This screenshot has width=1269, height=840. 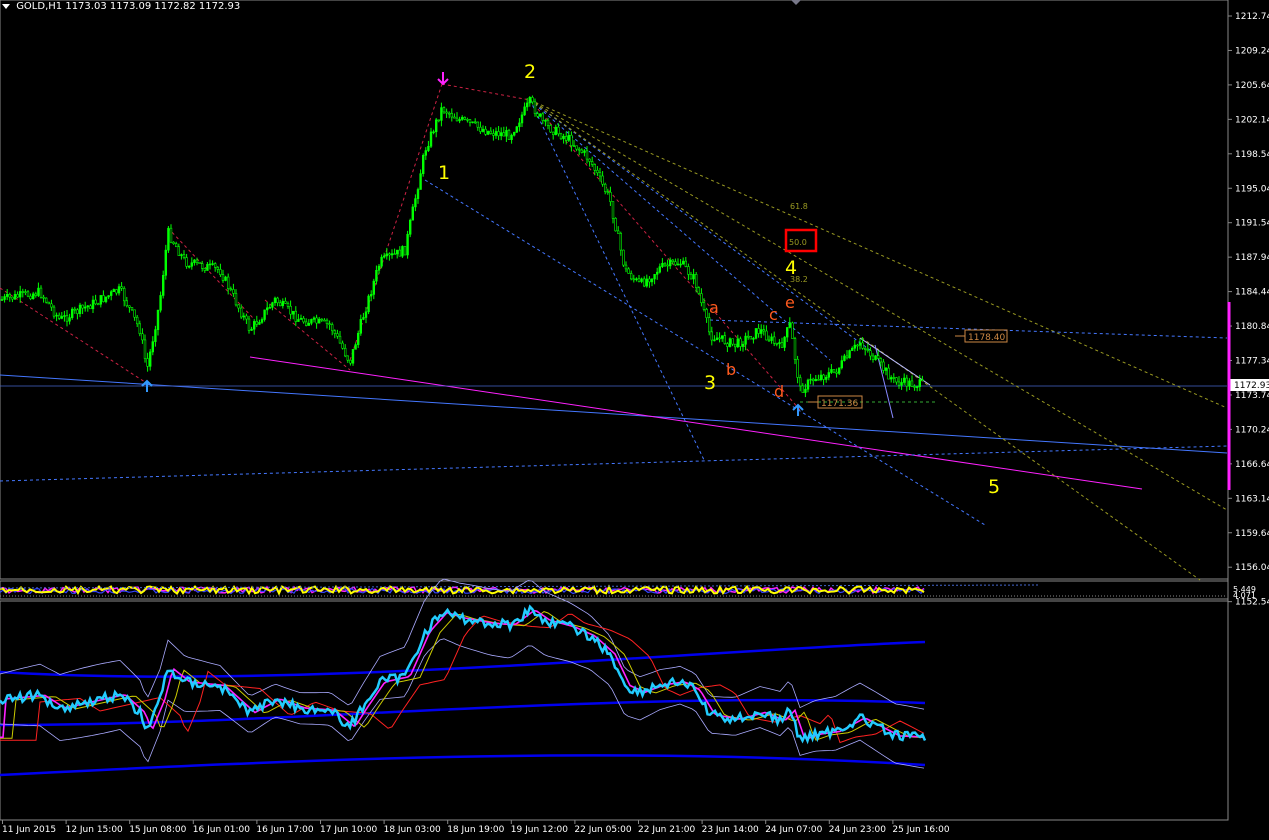 I want to click on wave-3-label: 3, so click(x=710, y=383).